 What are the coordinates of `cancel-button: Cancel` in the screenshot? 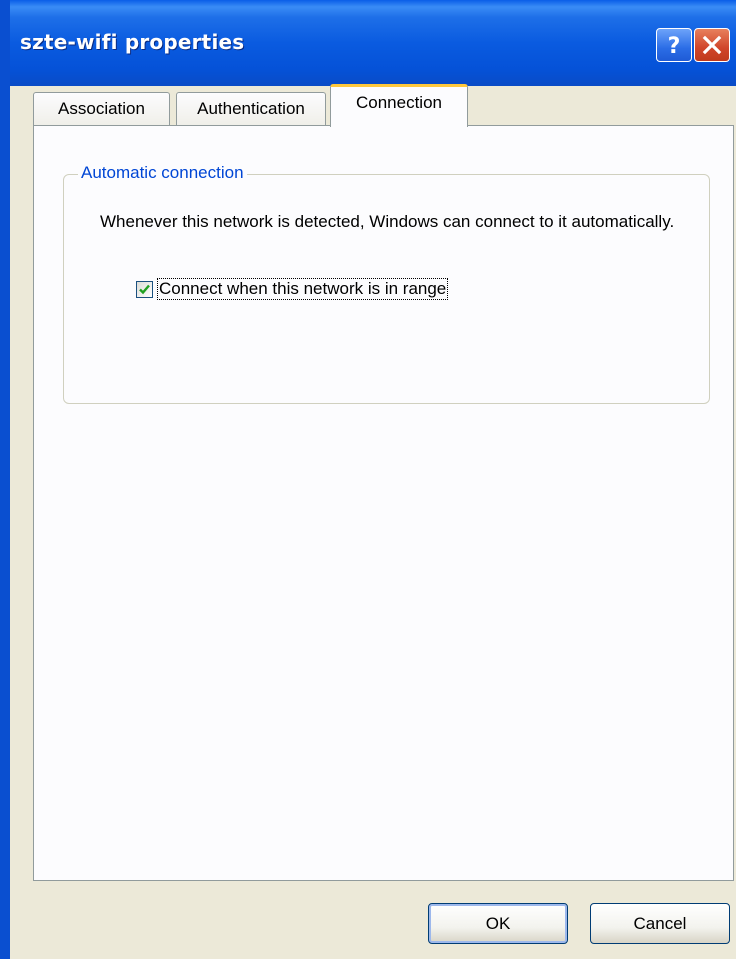 It's located at (660, 923).